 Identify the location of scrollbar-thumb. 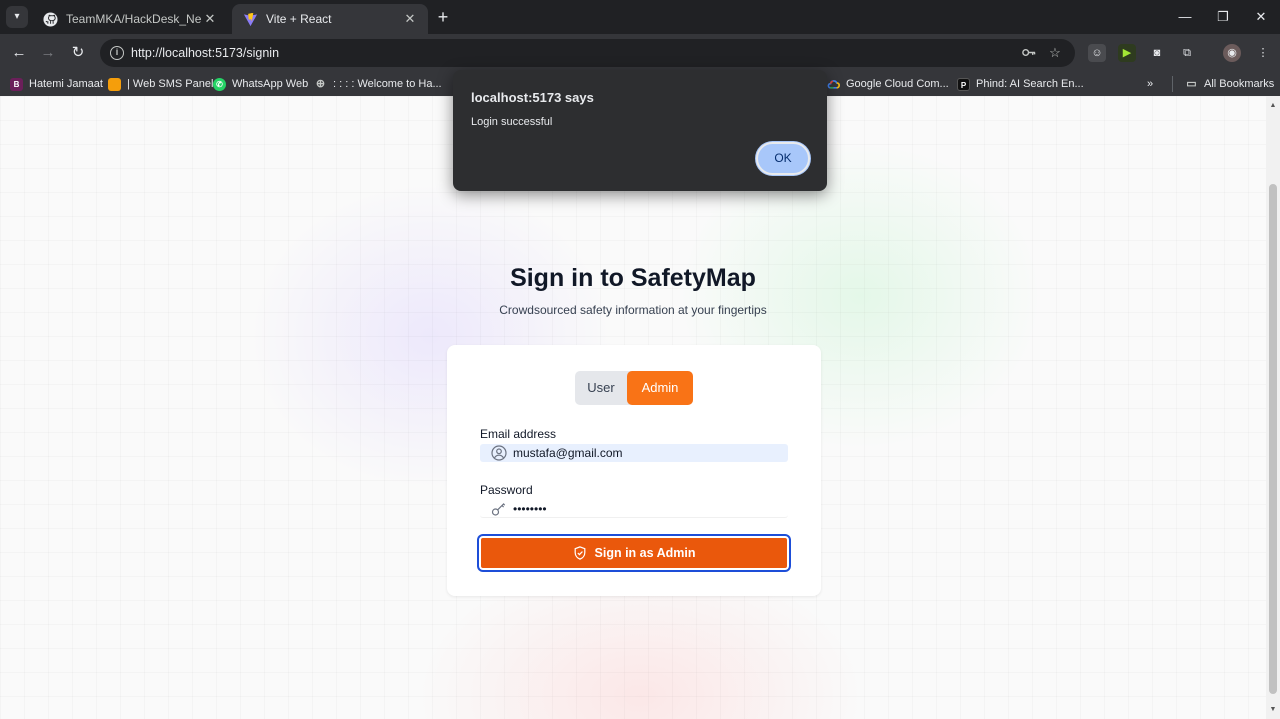
(1273, 439).